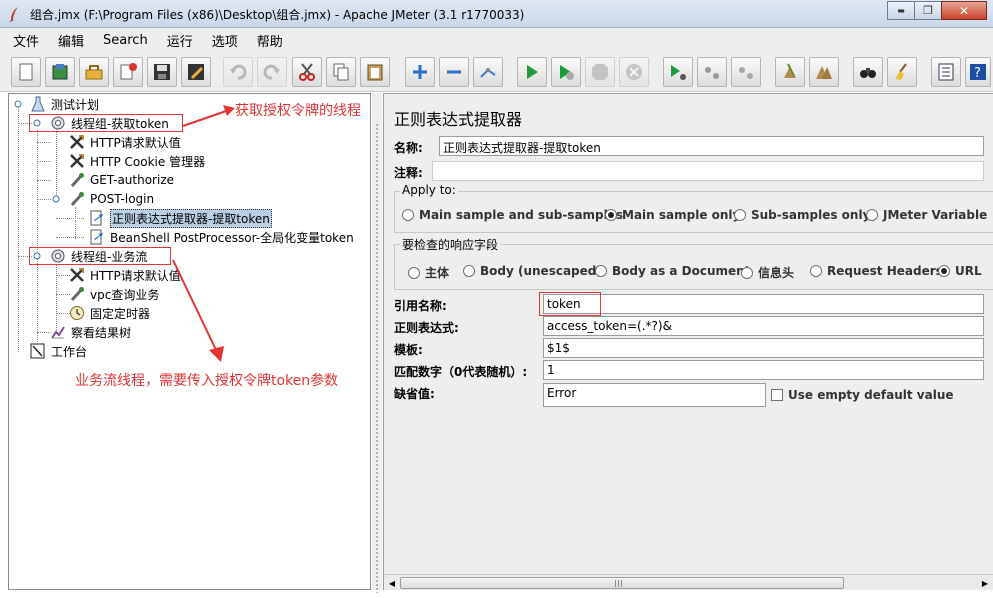 Image resolution: width=993 pixels, height=598 pixels. I want to click on radio-request-headers: Request Headers, so click(876, 271).